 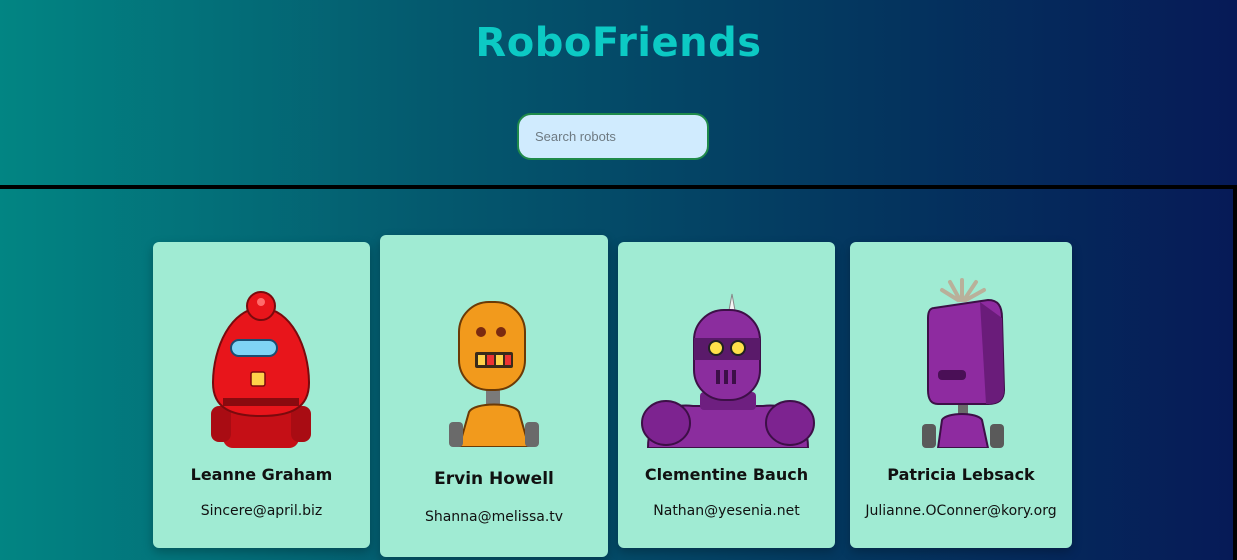 What do you see at coordinates (726, 511) in the screenshot?
I see `robot-email: Nathan@yesenia.net` at bounding box center [726, 511].